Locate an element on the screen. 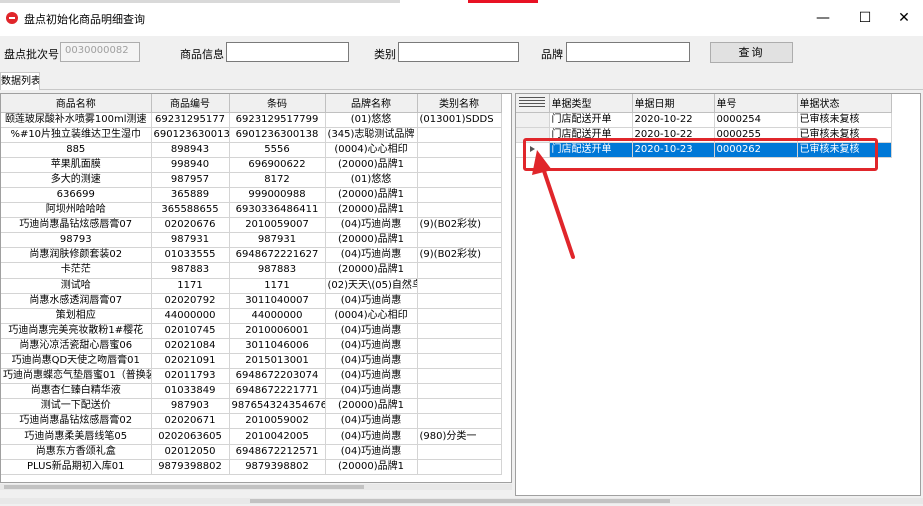 Image resolution: width=923 pixels, height=506 pixels. table-cell: 02010745 is located at coordinates (190, 331).